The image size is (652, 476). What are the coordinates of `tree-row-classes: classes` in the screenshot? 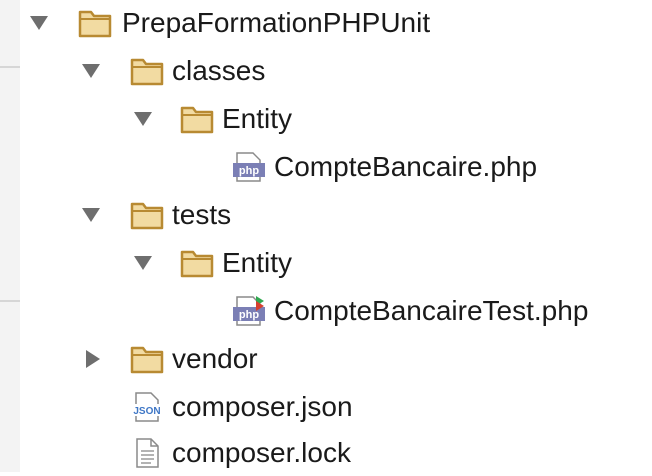 It's located at (326, 71).